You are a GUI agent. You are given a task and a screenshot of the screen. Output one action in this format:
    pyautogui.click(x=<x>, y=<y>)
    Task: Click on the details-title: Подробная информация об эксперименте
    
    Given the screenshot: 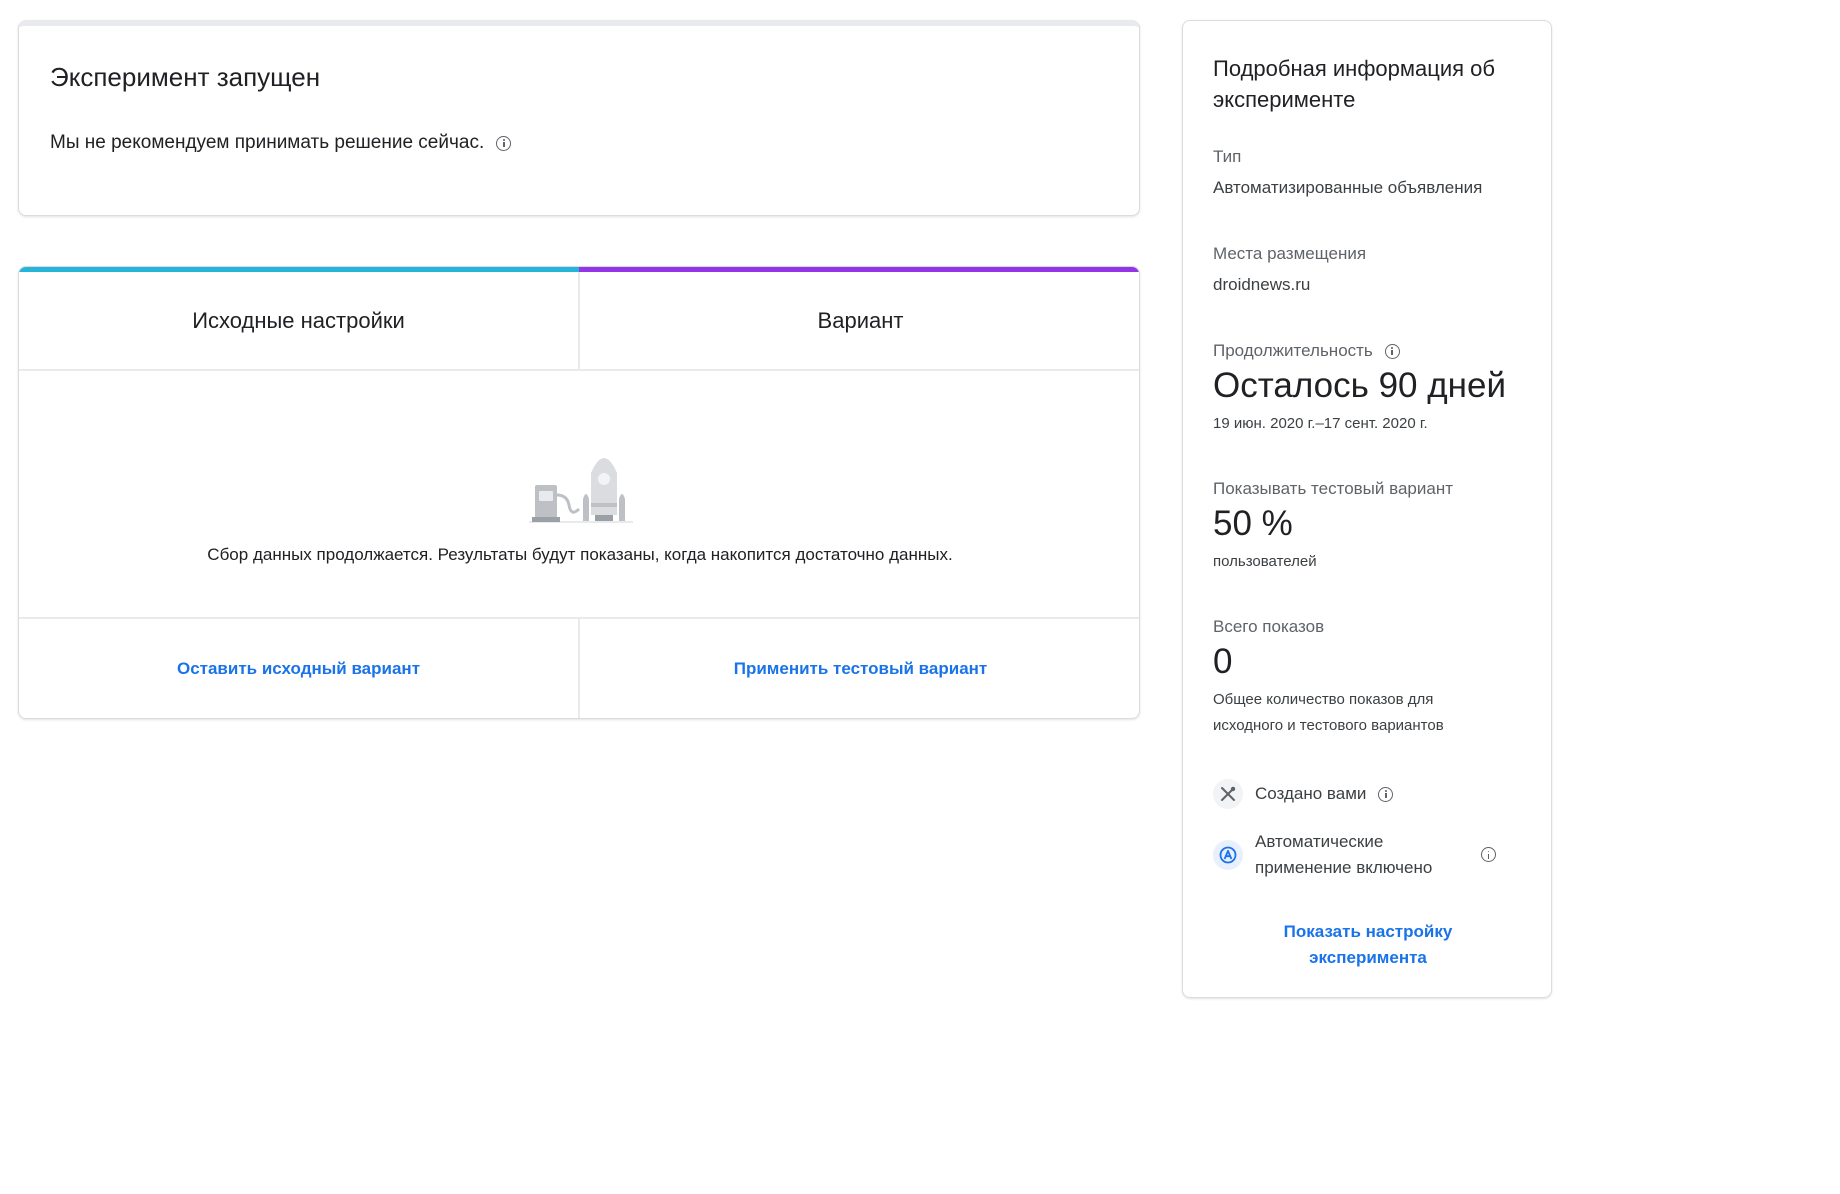 What is the action you would take?
    pyautogui.click(x=1354, y=84)
    